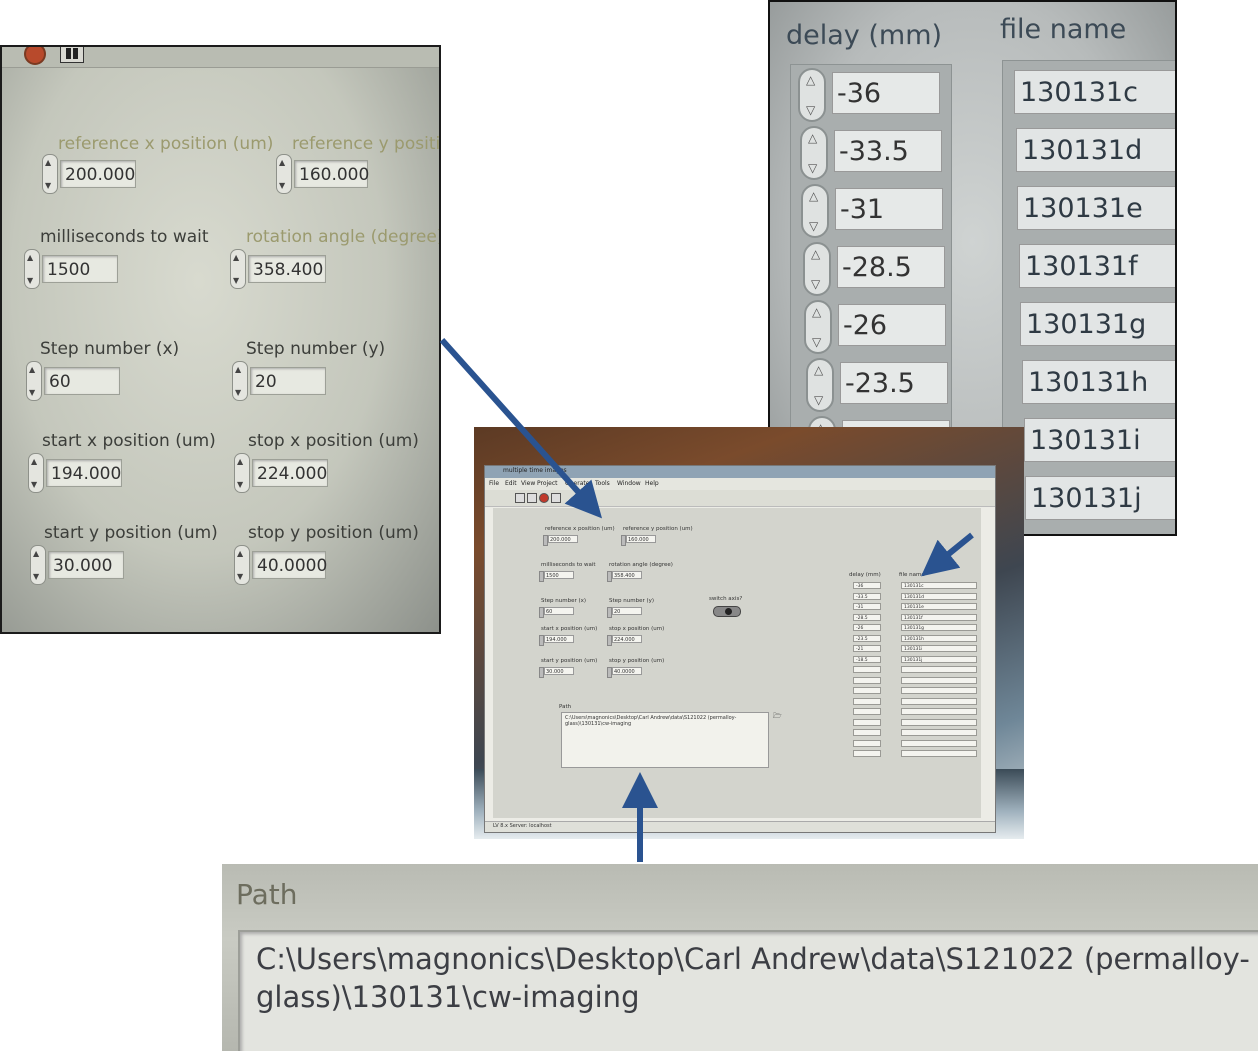 This screenshot has width=1258, height=1051. Describe the element at coordinates (627, 639) in the screenshot. I see `field-input: 224.000` at that location.